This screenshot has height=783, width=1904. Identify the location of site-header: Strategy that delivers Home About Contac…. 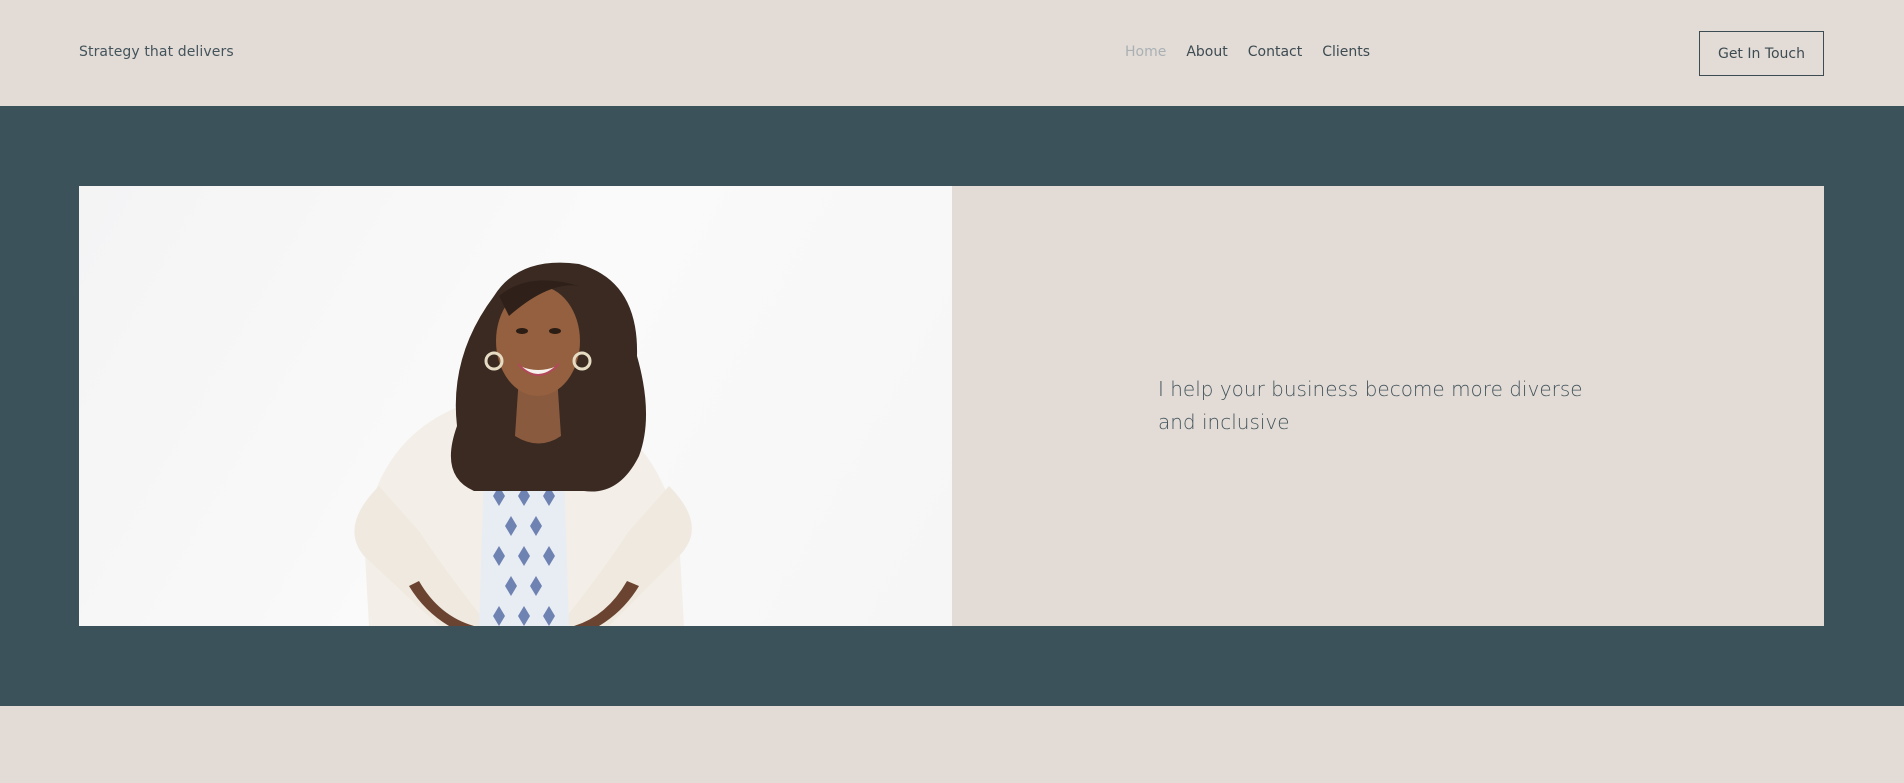
(952, 53).